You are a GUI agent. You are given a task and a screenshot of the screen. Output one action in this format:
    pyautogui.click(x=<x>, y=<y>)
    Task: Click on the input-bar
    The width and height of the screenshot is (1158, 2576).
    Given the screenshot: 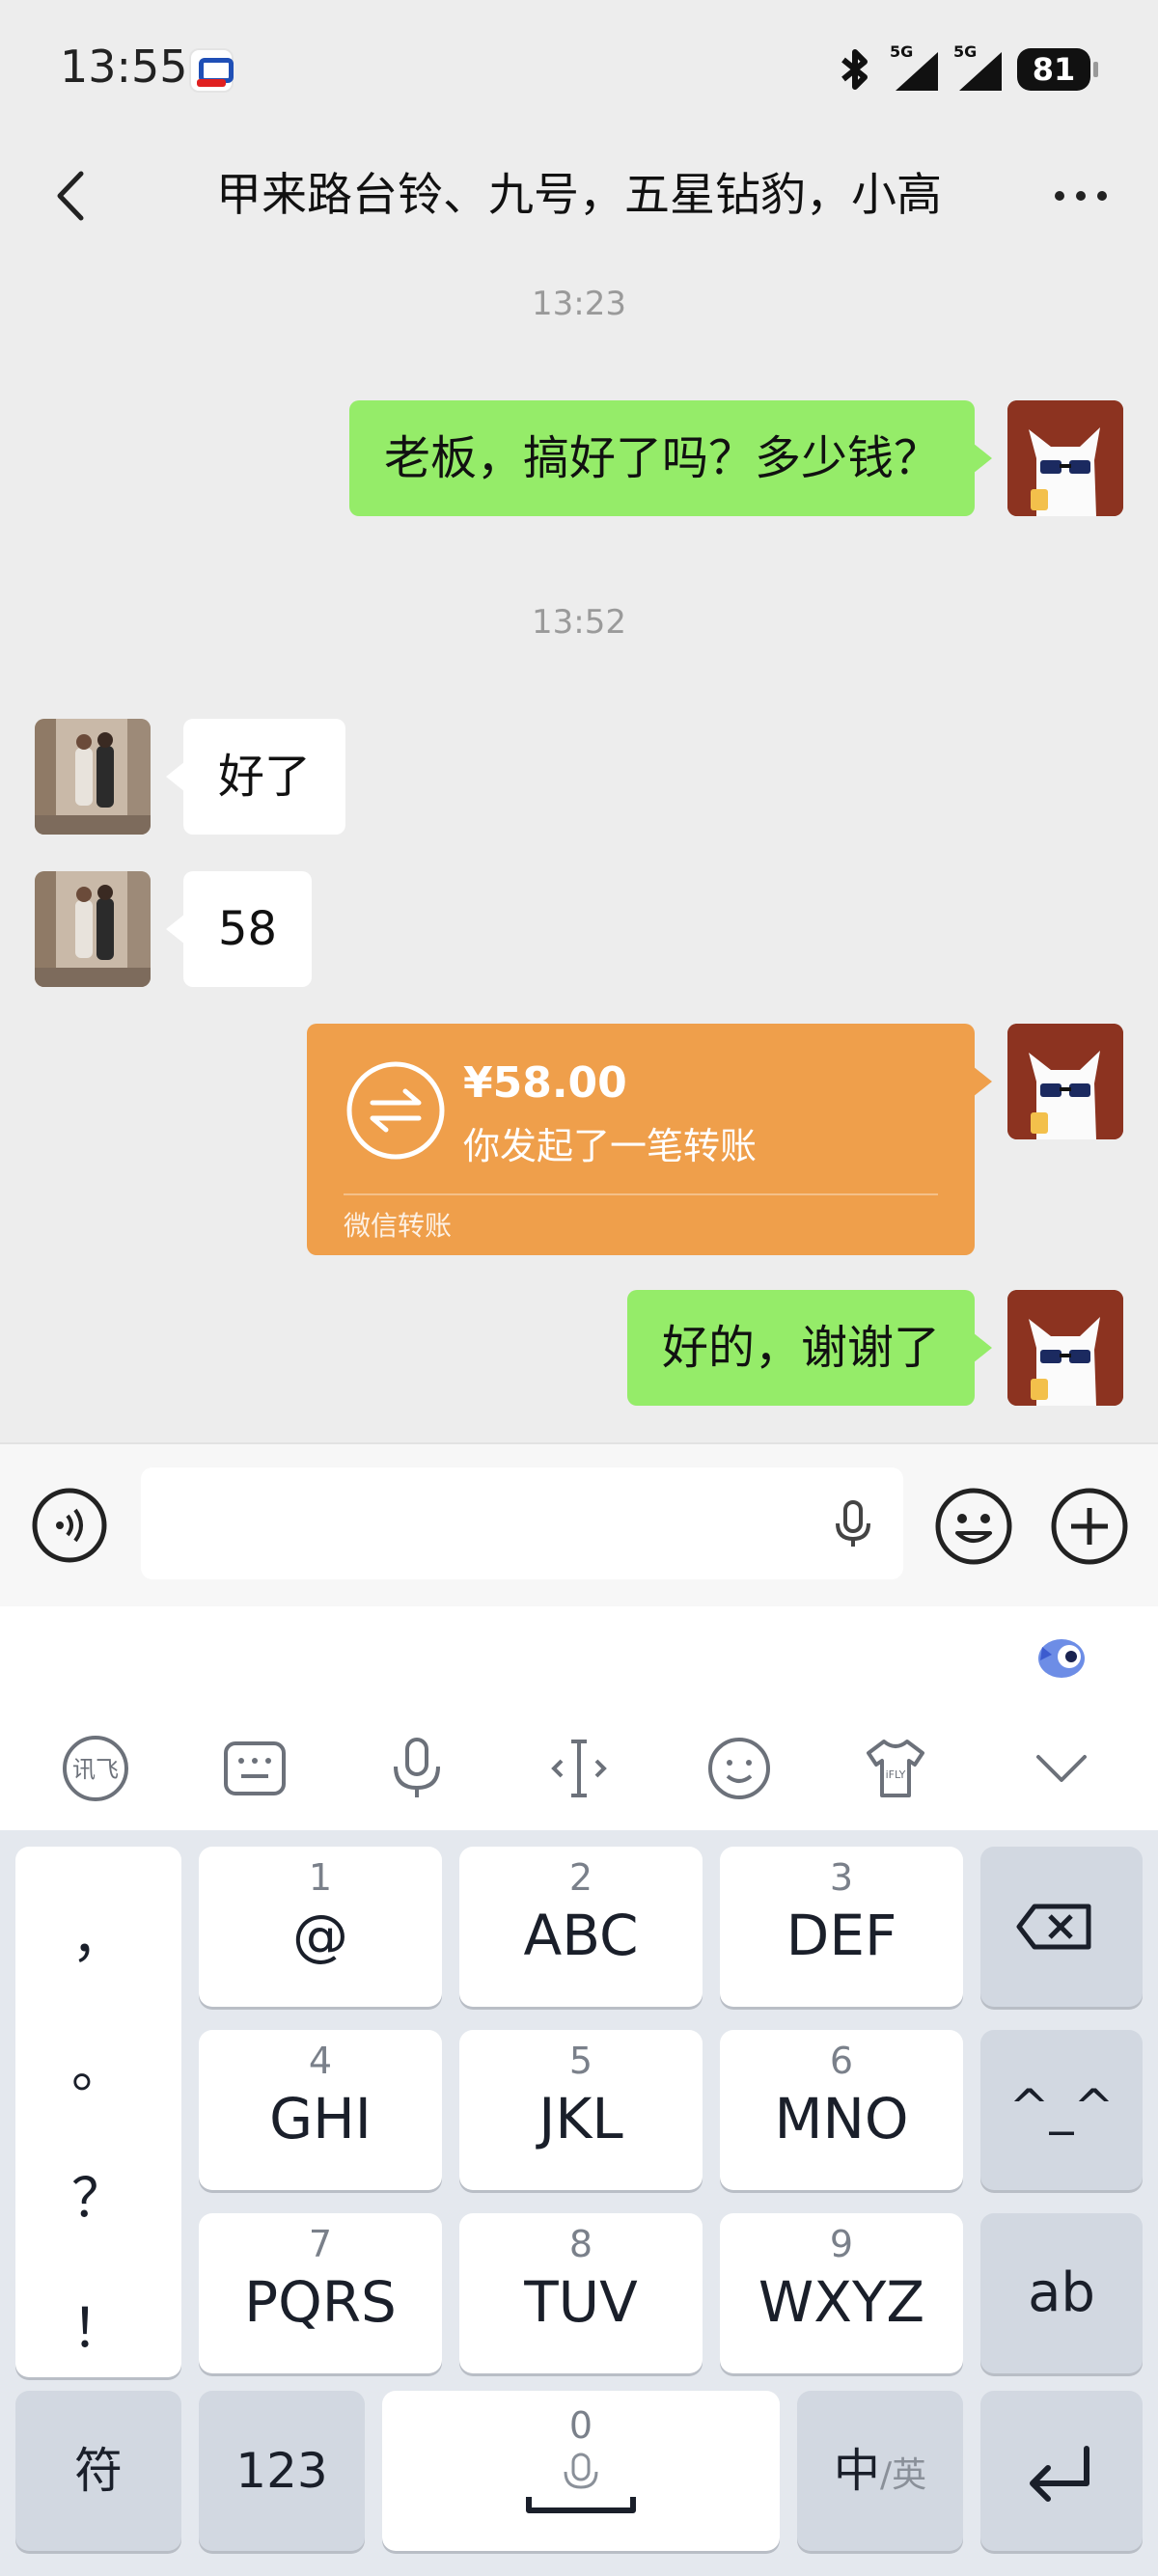 What is the action you would take?
    pyautogui.click(x=579, y=1524)
    